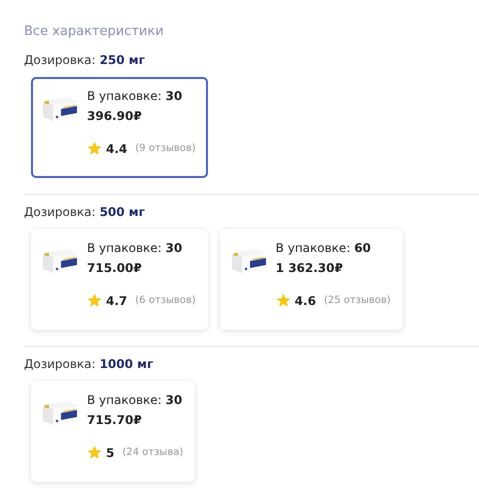 This screenshot has width=479, height=497. I want to click on review-count: (24 отзыва), so click(153, 452).